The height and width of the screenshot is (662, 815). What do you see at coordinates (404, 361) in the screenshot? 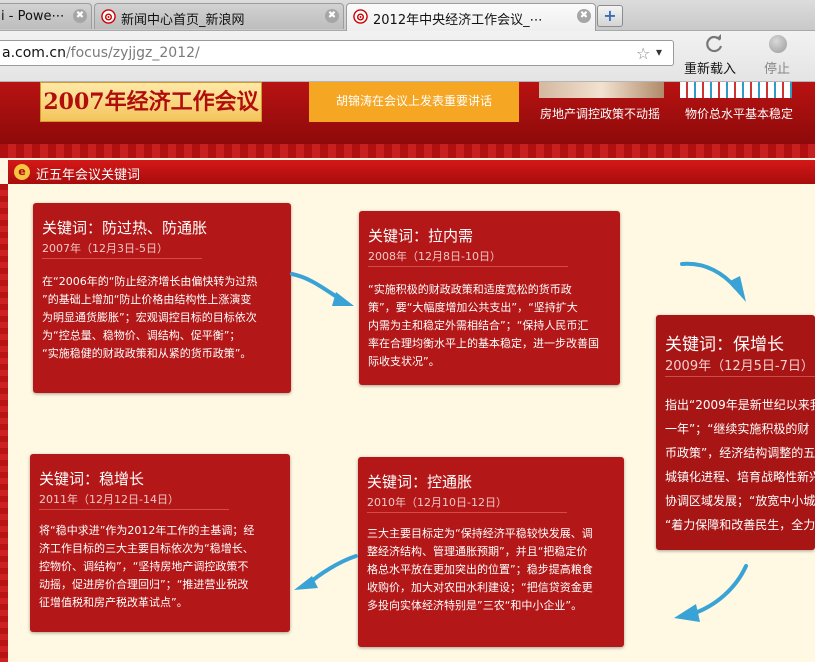
I see `card-line: 际收支状况”。` at bounding box center [404, 361].